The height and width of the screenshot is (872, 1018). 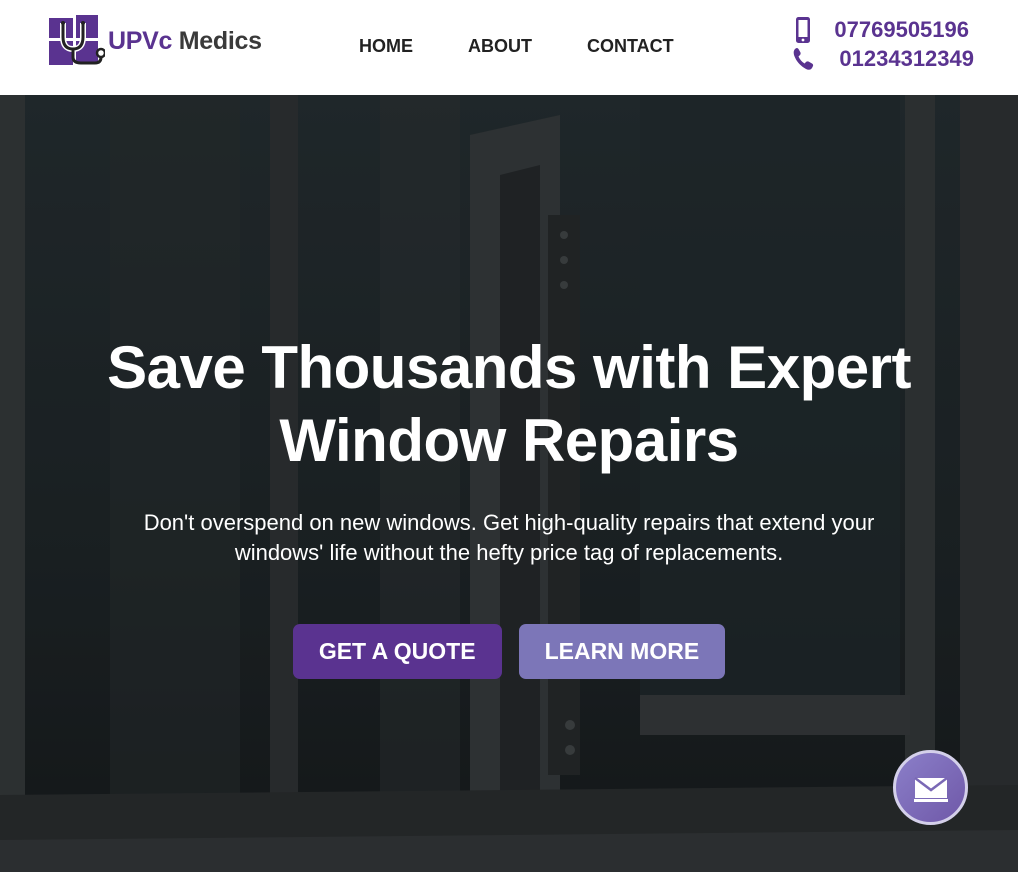 I want to click on mobile-number-link: 07769505196, so click(x=882, y=29).